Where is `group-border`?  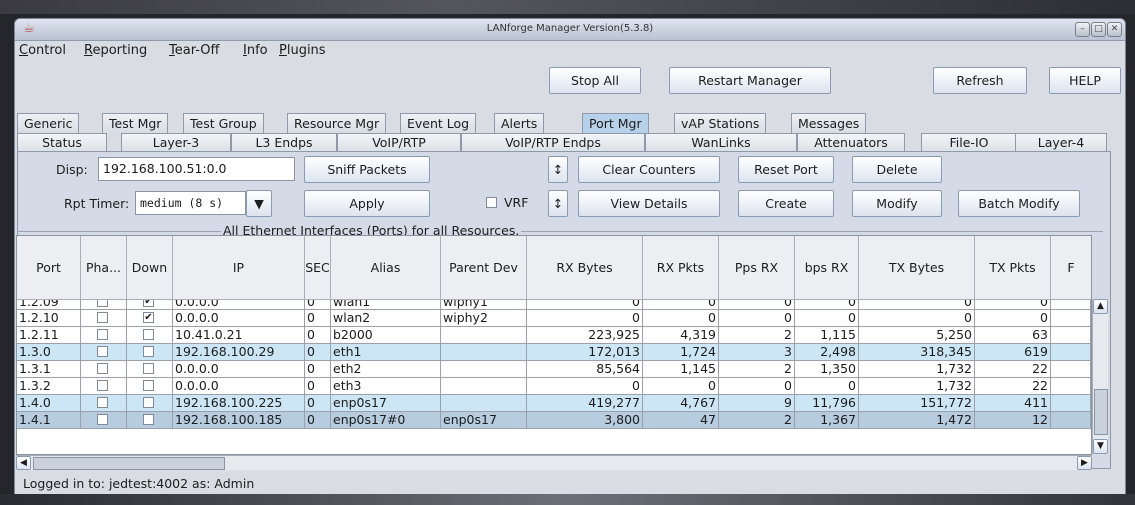 group-border is located at coordinates (560, 231).